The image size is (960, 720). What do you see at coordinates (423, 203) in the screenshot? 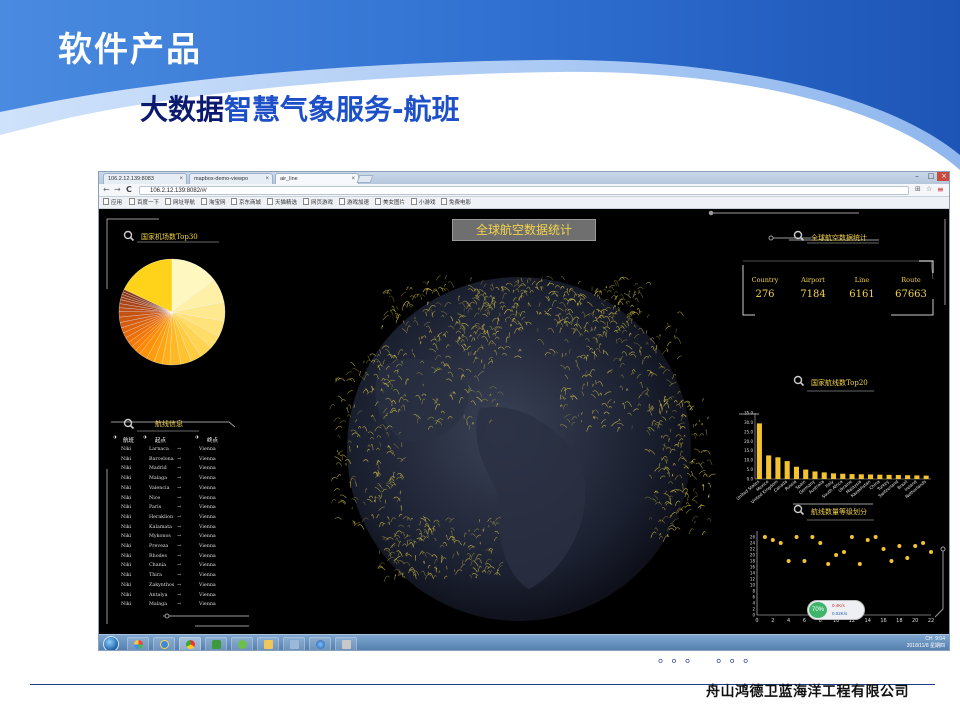
I see `bookmark-item: 小游戏` at bounding box center [423, 203].